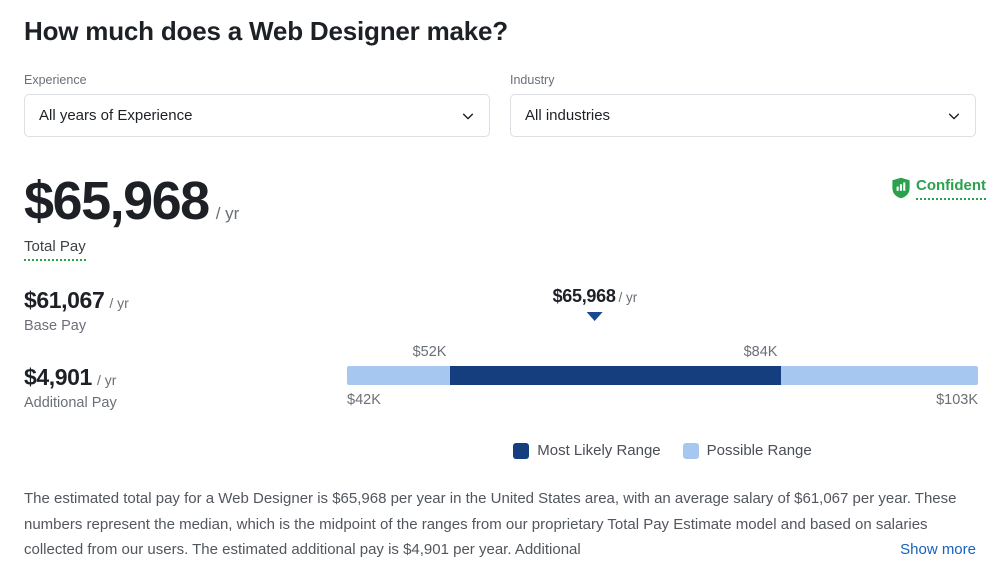 The image size is (1000, 573). Describe the element at coordinates (364, 400) in the screenshot. I see `range-min-label: $42K` at that location.